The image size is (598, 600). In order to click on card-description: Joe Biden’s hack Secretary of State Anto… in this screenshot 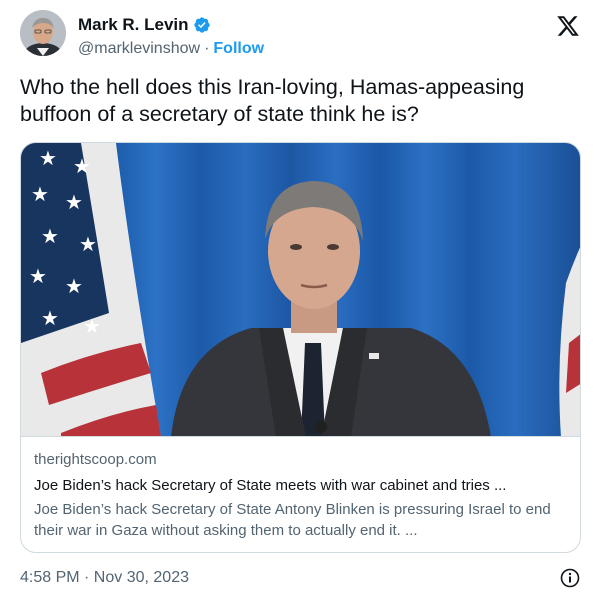, I will do `click(292, 520)`.